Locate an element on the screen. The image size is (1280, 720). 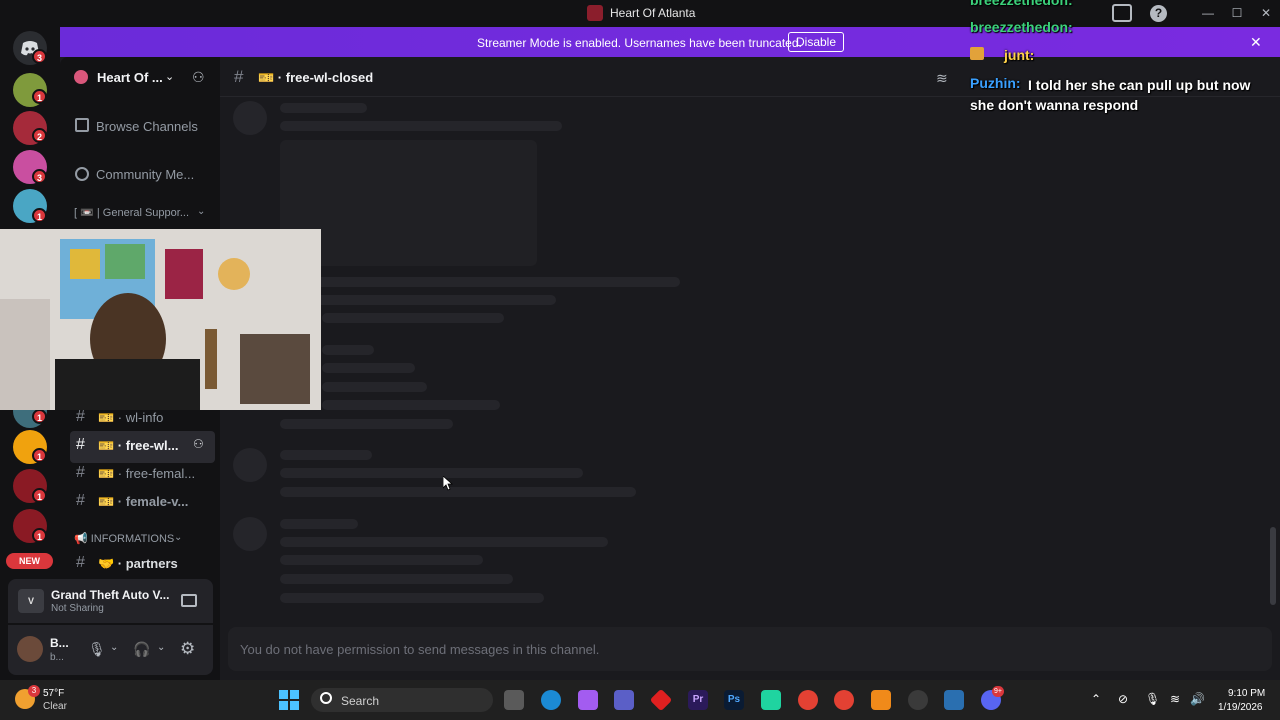
browse-channels-label: Browse Channels is located at coordinates (147, 126).